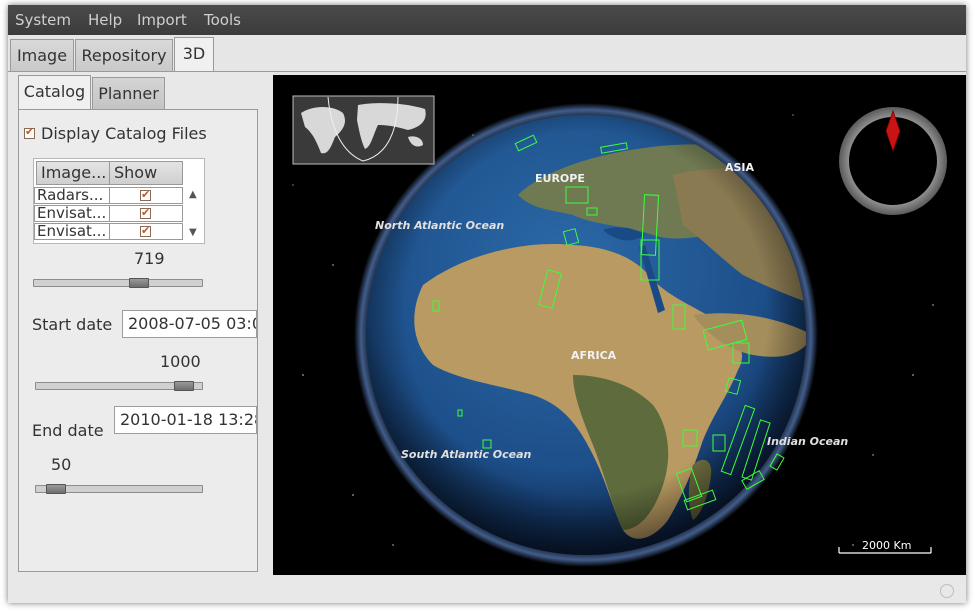 This screenshot has height=612, width=975. What do you see at coordinates (42, 55) in the screenshot?
I see `tab-image: Image` at bounding box center [42, 55].